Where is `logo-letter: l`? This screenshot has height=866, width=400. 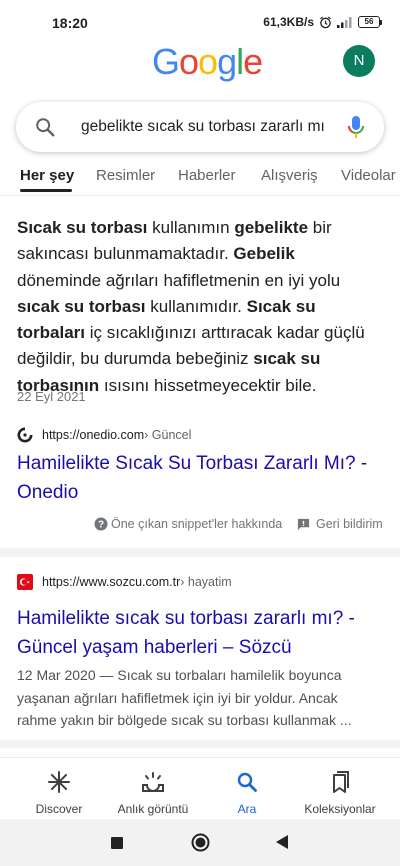 logo-letter: l is located at coordinates (240, 61).